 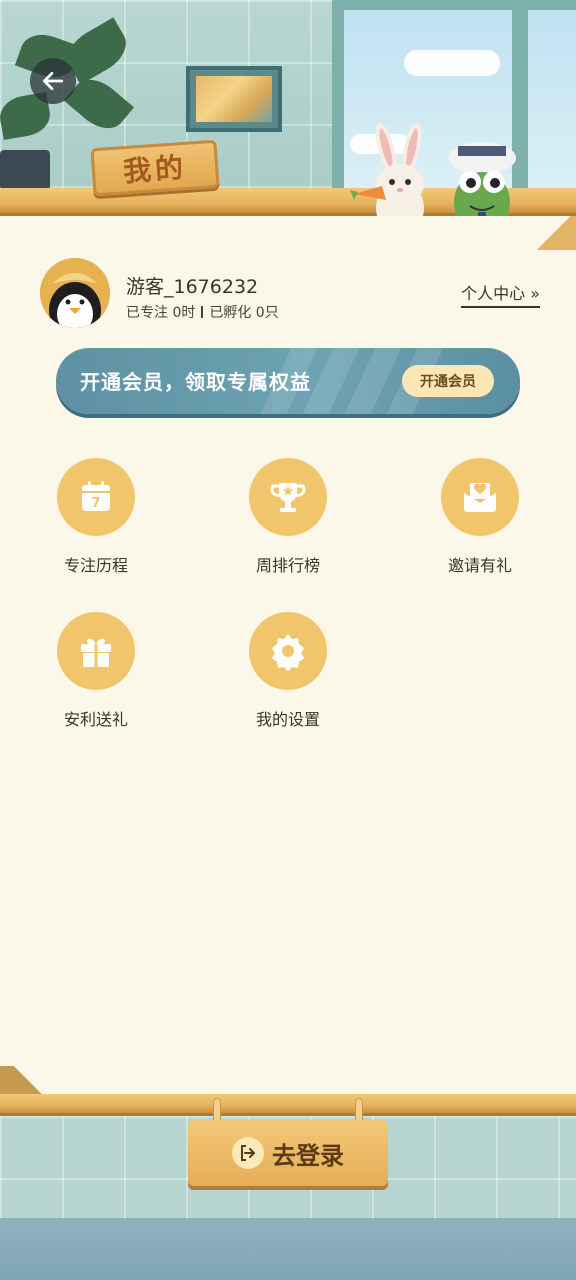 What do you see at coordinates (480, 497) in the screenshot?
I see `envelope-heart-icon` at bounding box center [480, 497].